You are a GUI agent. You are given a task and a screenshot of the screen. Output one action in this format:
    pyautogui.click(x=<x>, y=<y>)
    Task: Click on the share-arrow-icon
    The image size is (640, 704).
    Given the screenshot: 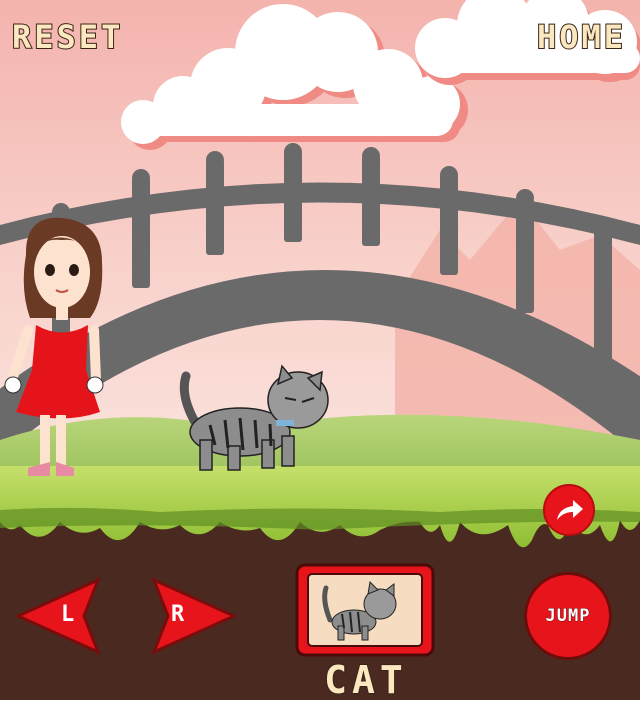 What is the action you would take?
    pyautogui.click(x=570, y=510)
    